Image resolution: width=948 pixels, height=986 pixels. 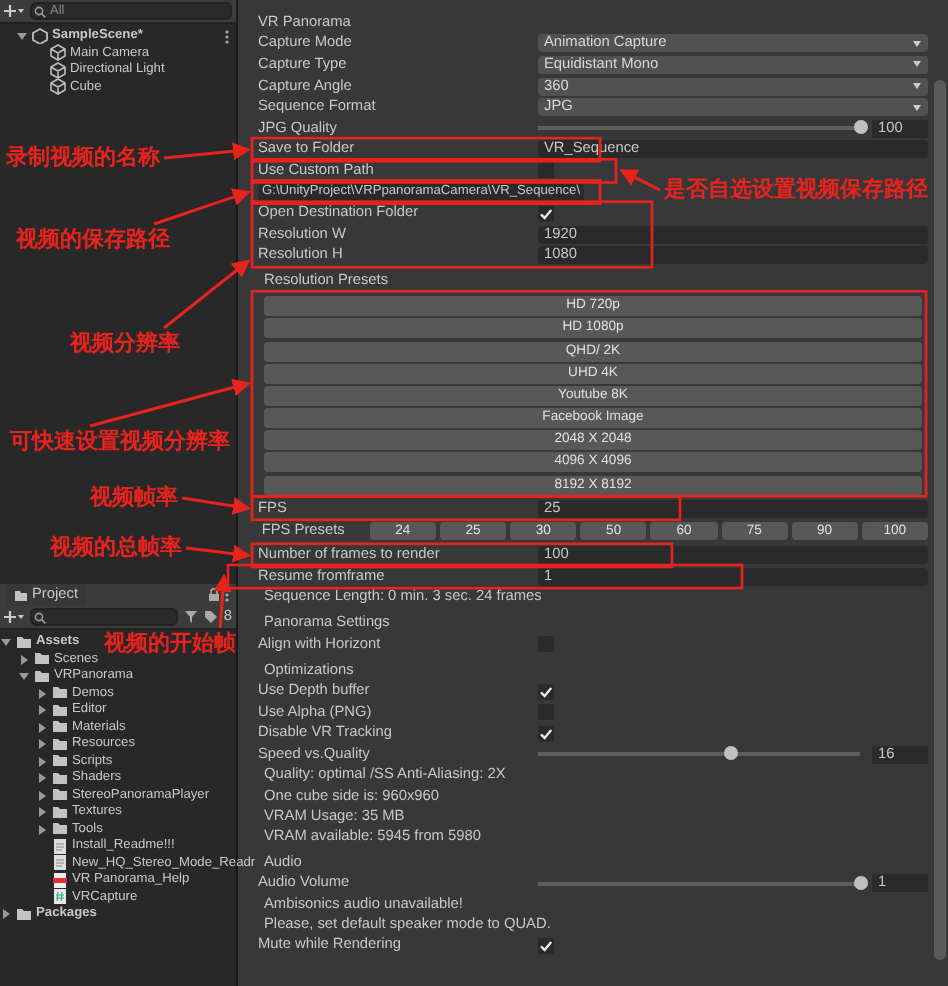 I want to click on annotation-label: 视频分辨率, so click(x=125, y=344).